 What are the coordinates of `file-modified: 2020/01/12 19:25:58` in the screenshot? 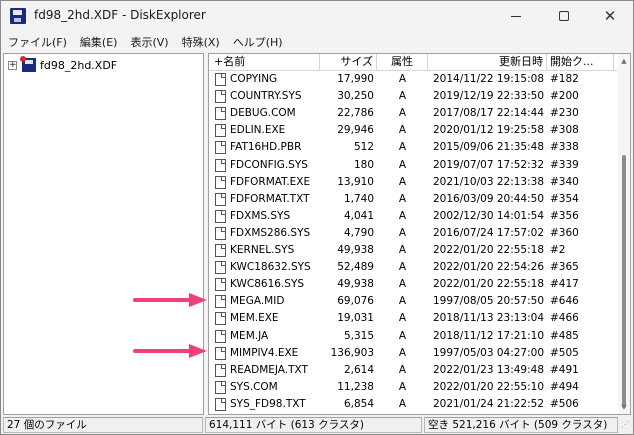 It's located at (488, 130).